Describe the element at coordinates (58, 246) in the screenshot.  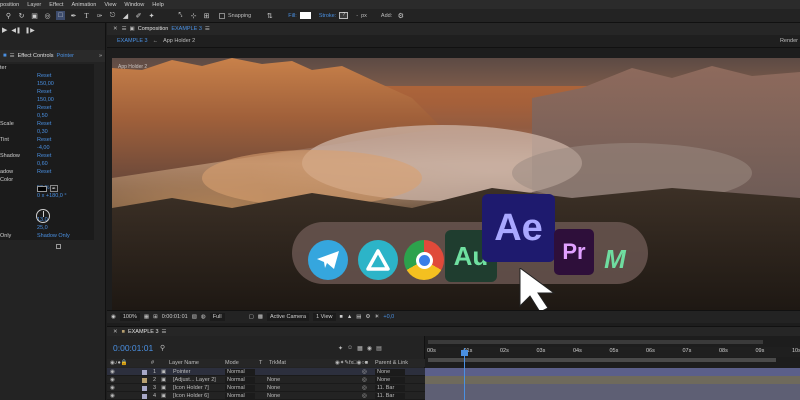
I see `shadow-only-checkbox` at that location.